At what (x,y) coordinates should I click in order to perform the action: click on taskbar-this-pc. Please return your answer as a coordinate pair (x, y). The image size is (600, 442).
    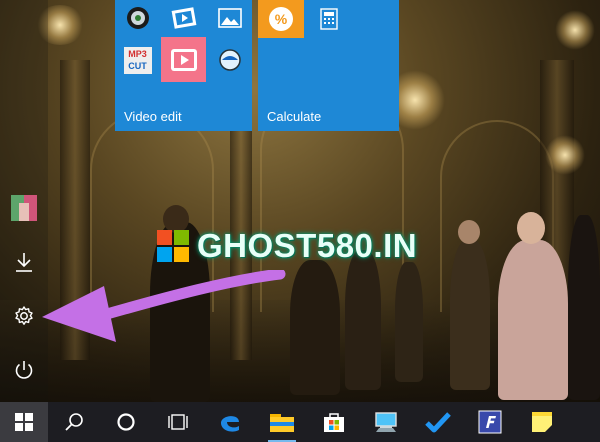
    Looking at the image, I should click on (386, 422).